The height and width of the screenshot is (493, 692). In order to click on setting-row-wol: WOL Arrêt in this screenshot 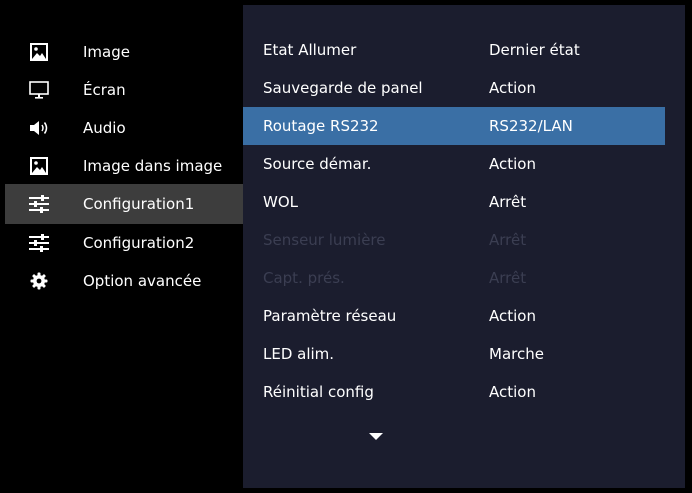, I will do `click(454, 202)`.